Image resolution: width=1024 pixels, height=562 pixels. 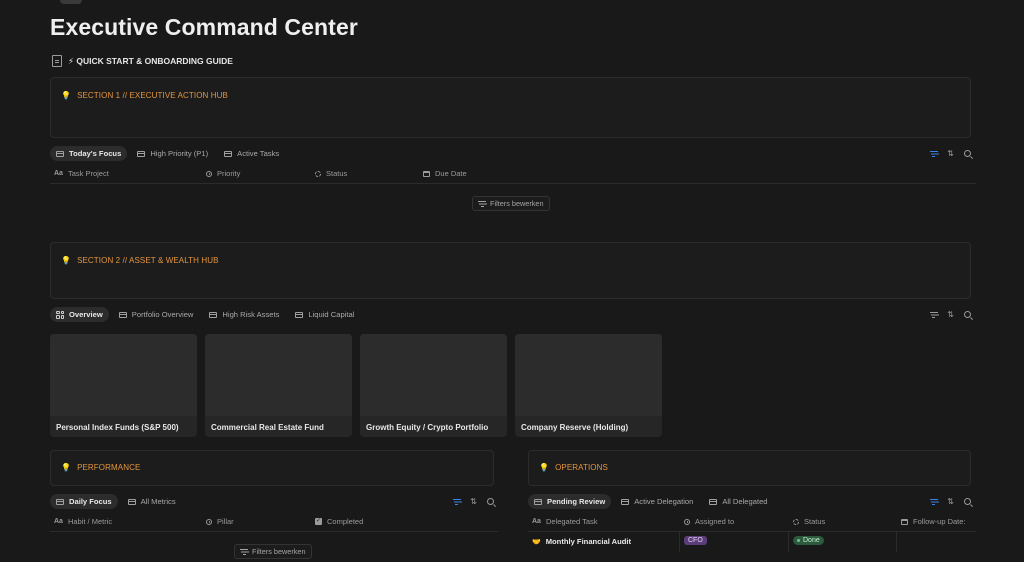 What do you see at coordinates (272, 468) in the screenshot?
I see `performance-callout: 💡 PERFORMANCE` at bounding box center [272, 468].